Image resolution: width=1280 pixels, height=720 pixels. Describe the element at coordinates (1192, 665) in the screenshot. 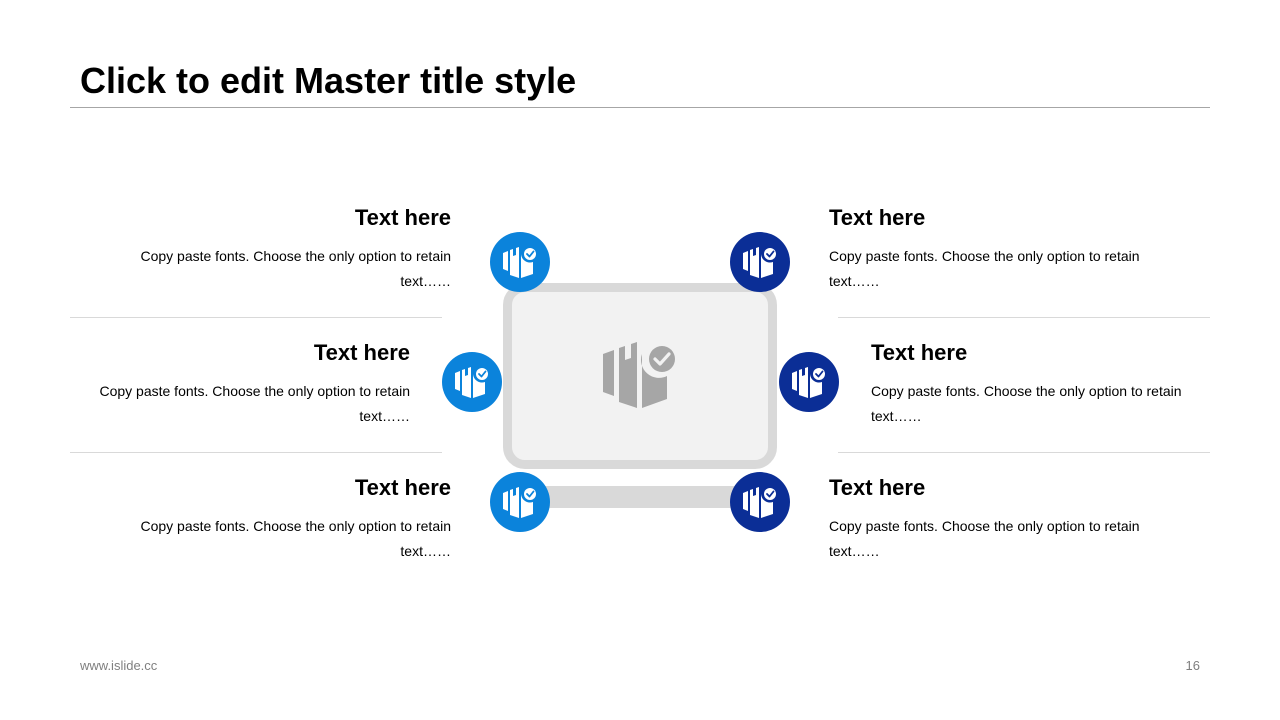

I see `page-number: 16` at that location.